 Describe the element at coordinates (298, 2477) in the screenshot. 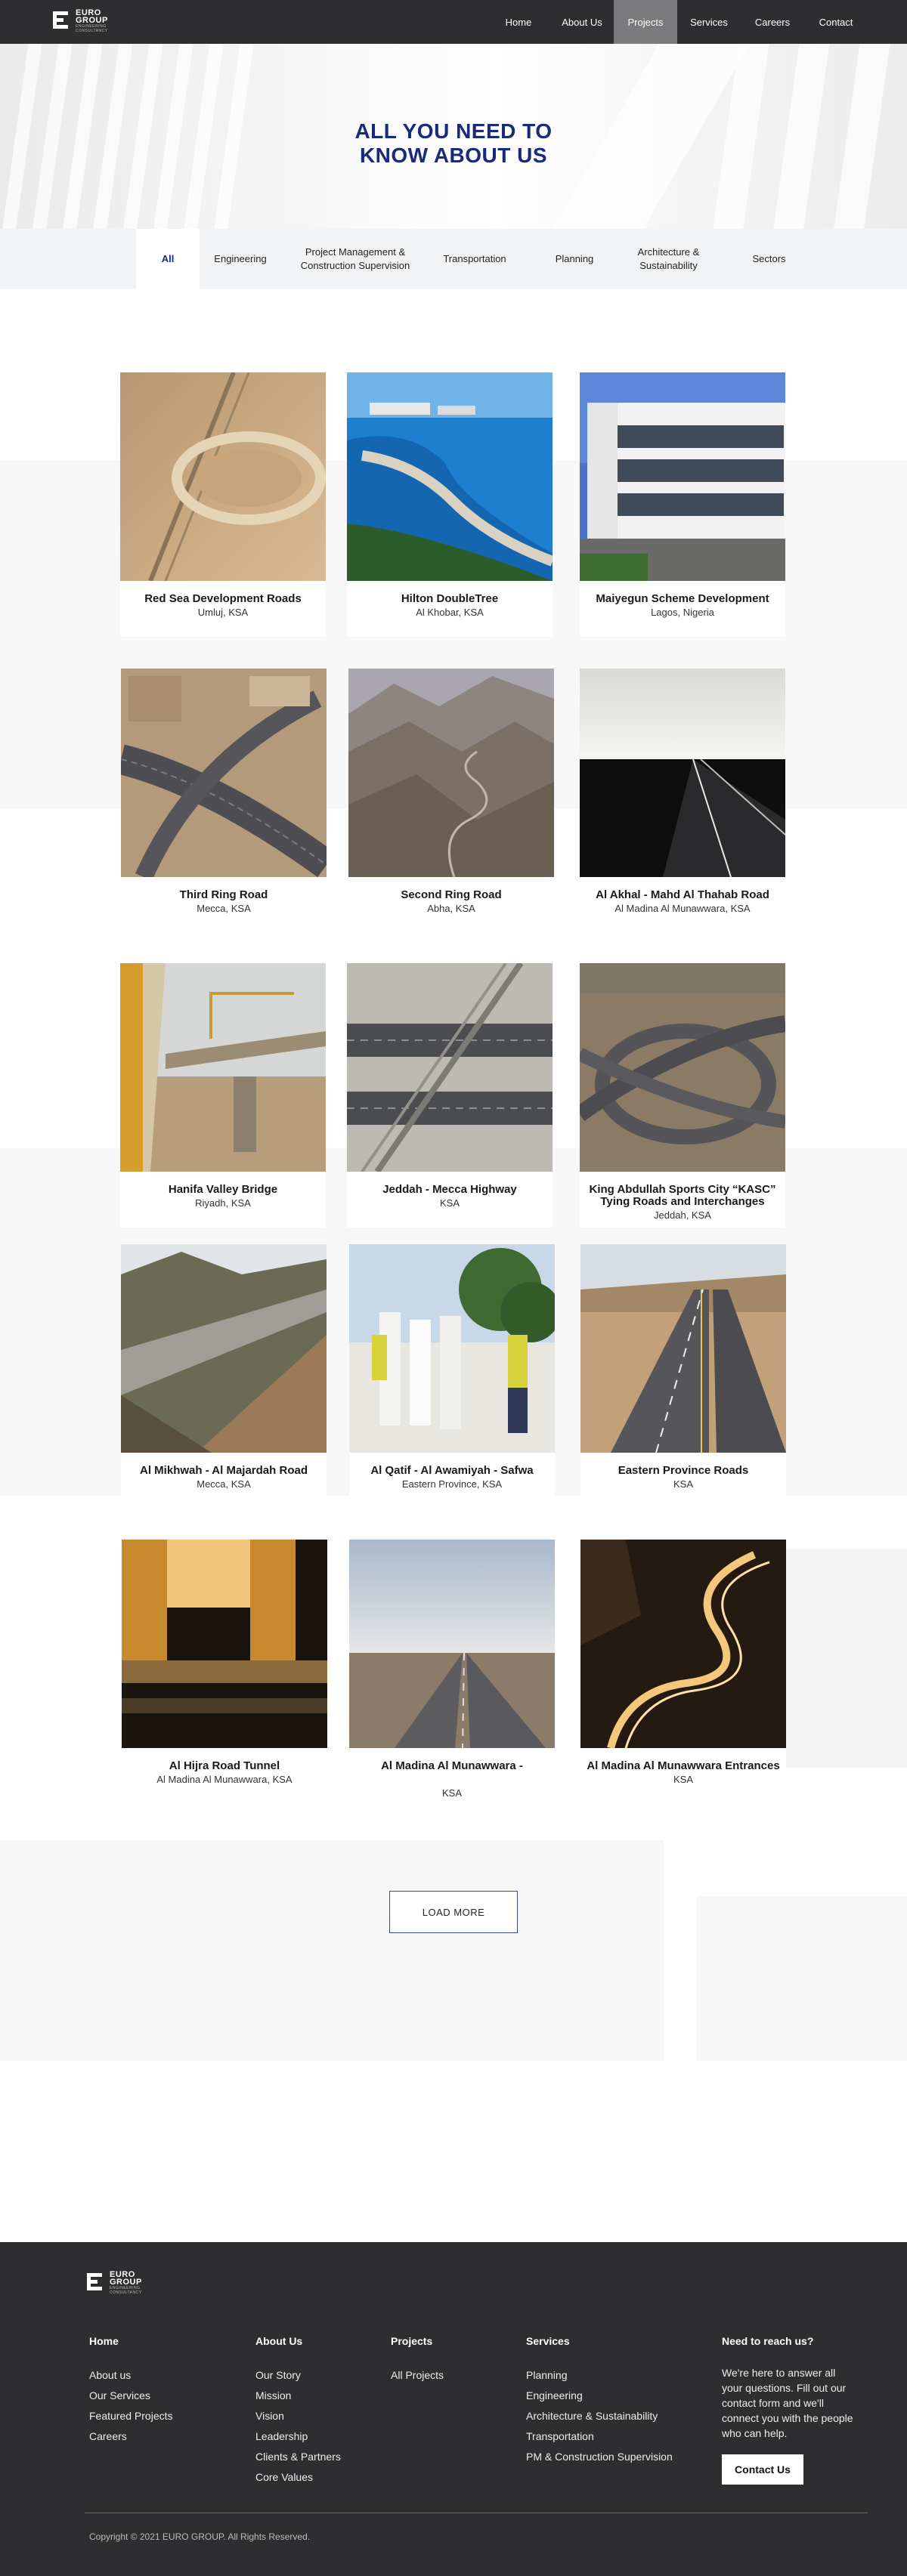

I see `footer-link-core-values: Core Values` at that location.